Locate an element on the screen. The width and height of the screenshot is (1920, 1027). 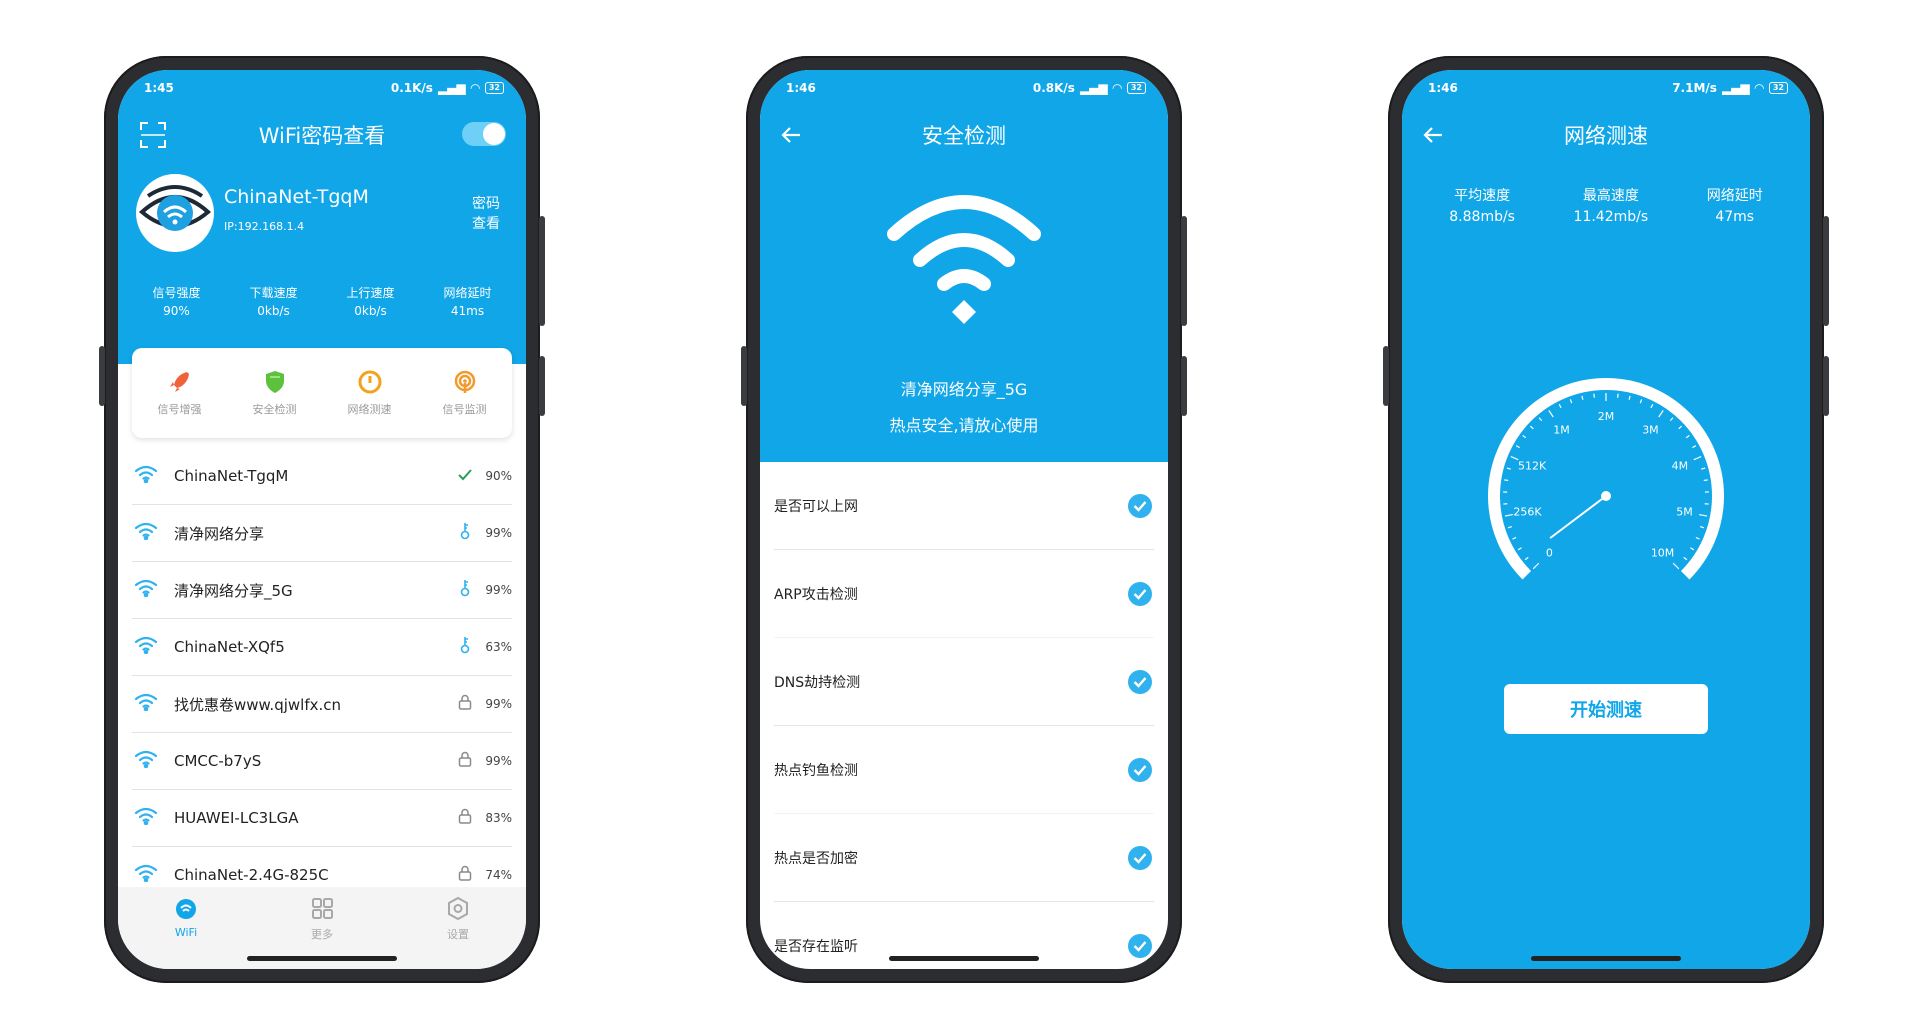
check-label: 是否存在监听 is located at coordinates (816, 947).